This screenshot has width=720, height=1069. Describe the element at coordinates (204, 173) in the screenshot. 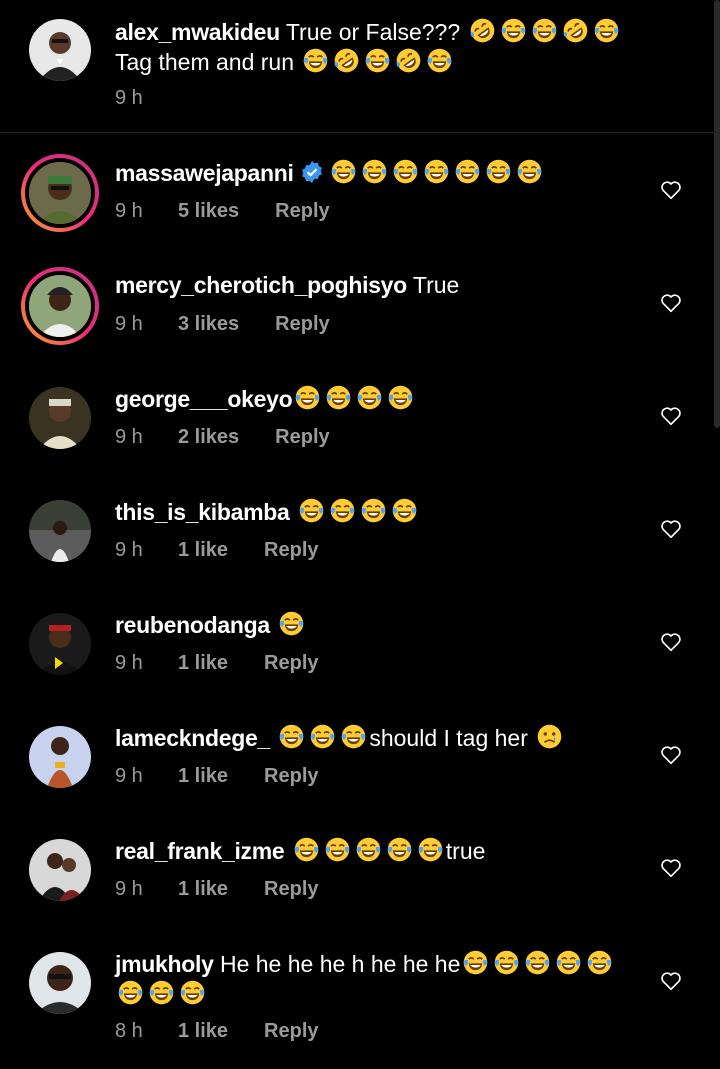

I see `username: massawejapanni` at that location.